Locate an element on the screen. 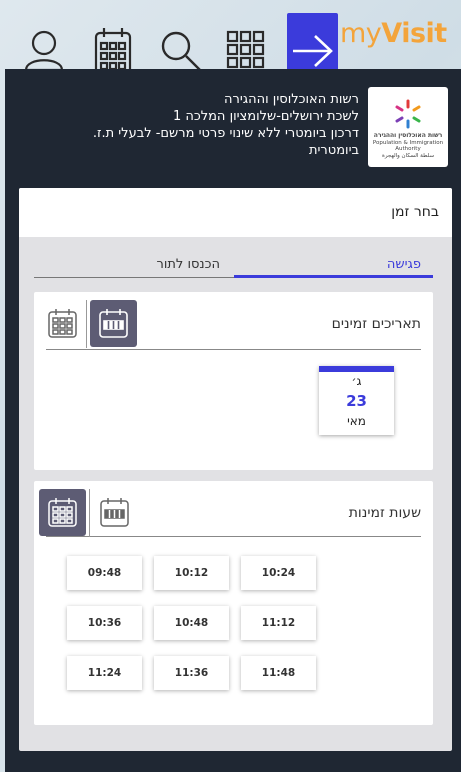 This screenshot has height=772, width=461. calendar-month-icon is located at coordinates (62, 323).